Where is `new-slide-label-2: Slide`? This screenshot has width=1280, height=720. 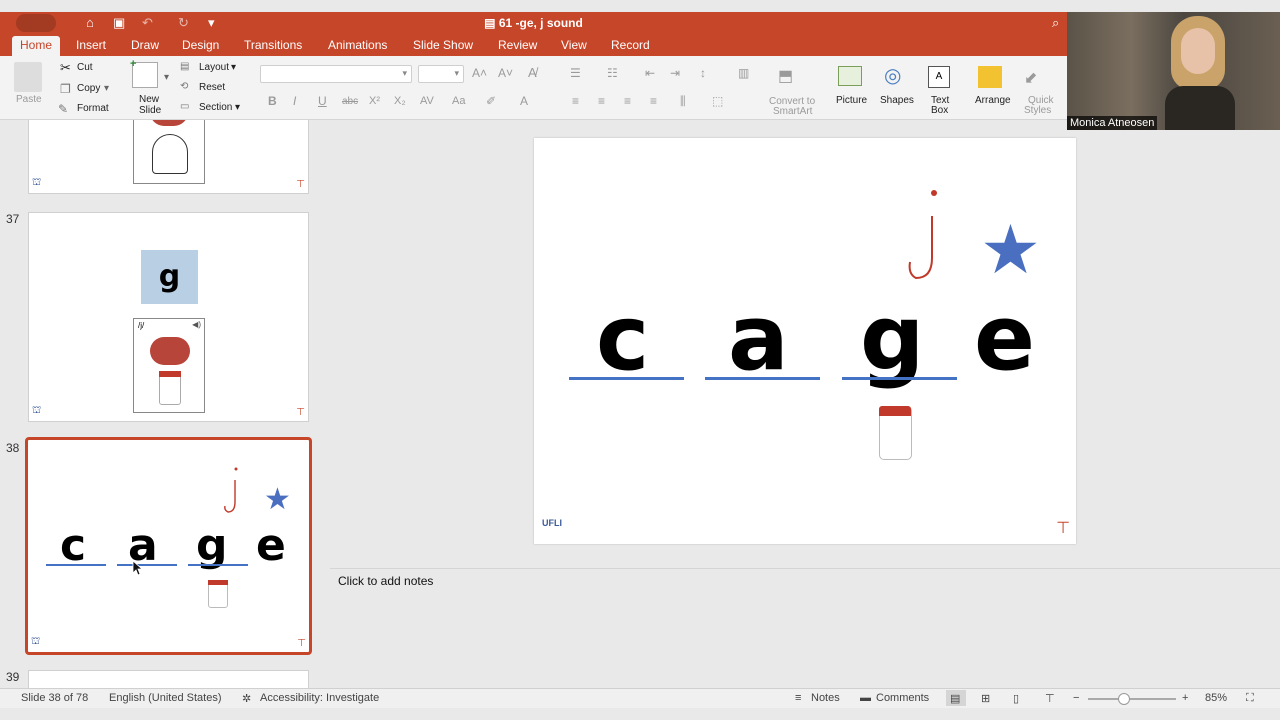 new-slide-label-2: Slide is located at coordinates (150, 110).